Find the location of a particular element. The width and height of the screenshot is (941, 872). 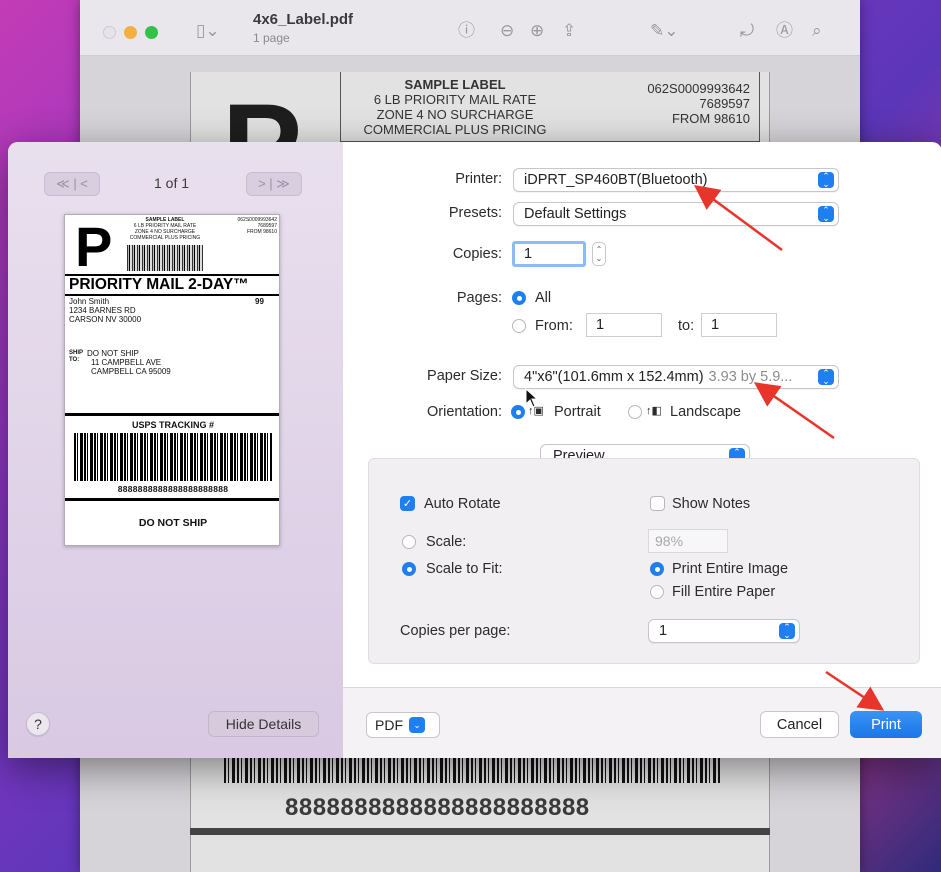

presets-label: Presets: is located at coordinates (475, 213).